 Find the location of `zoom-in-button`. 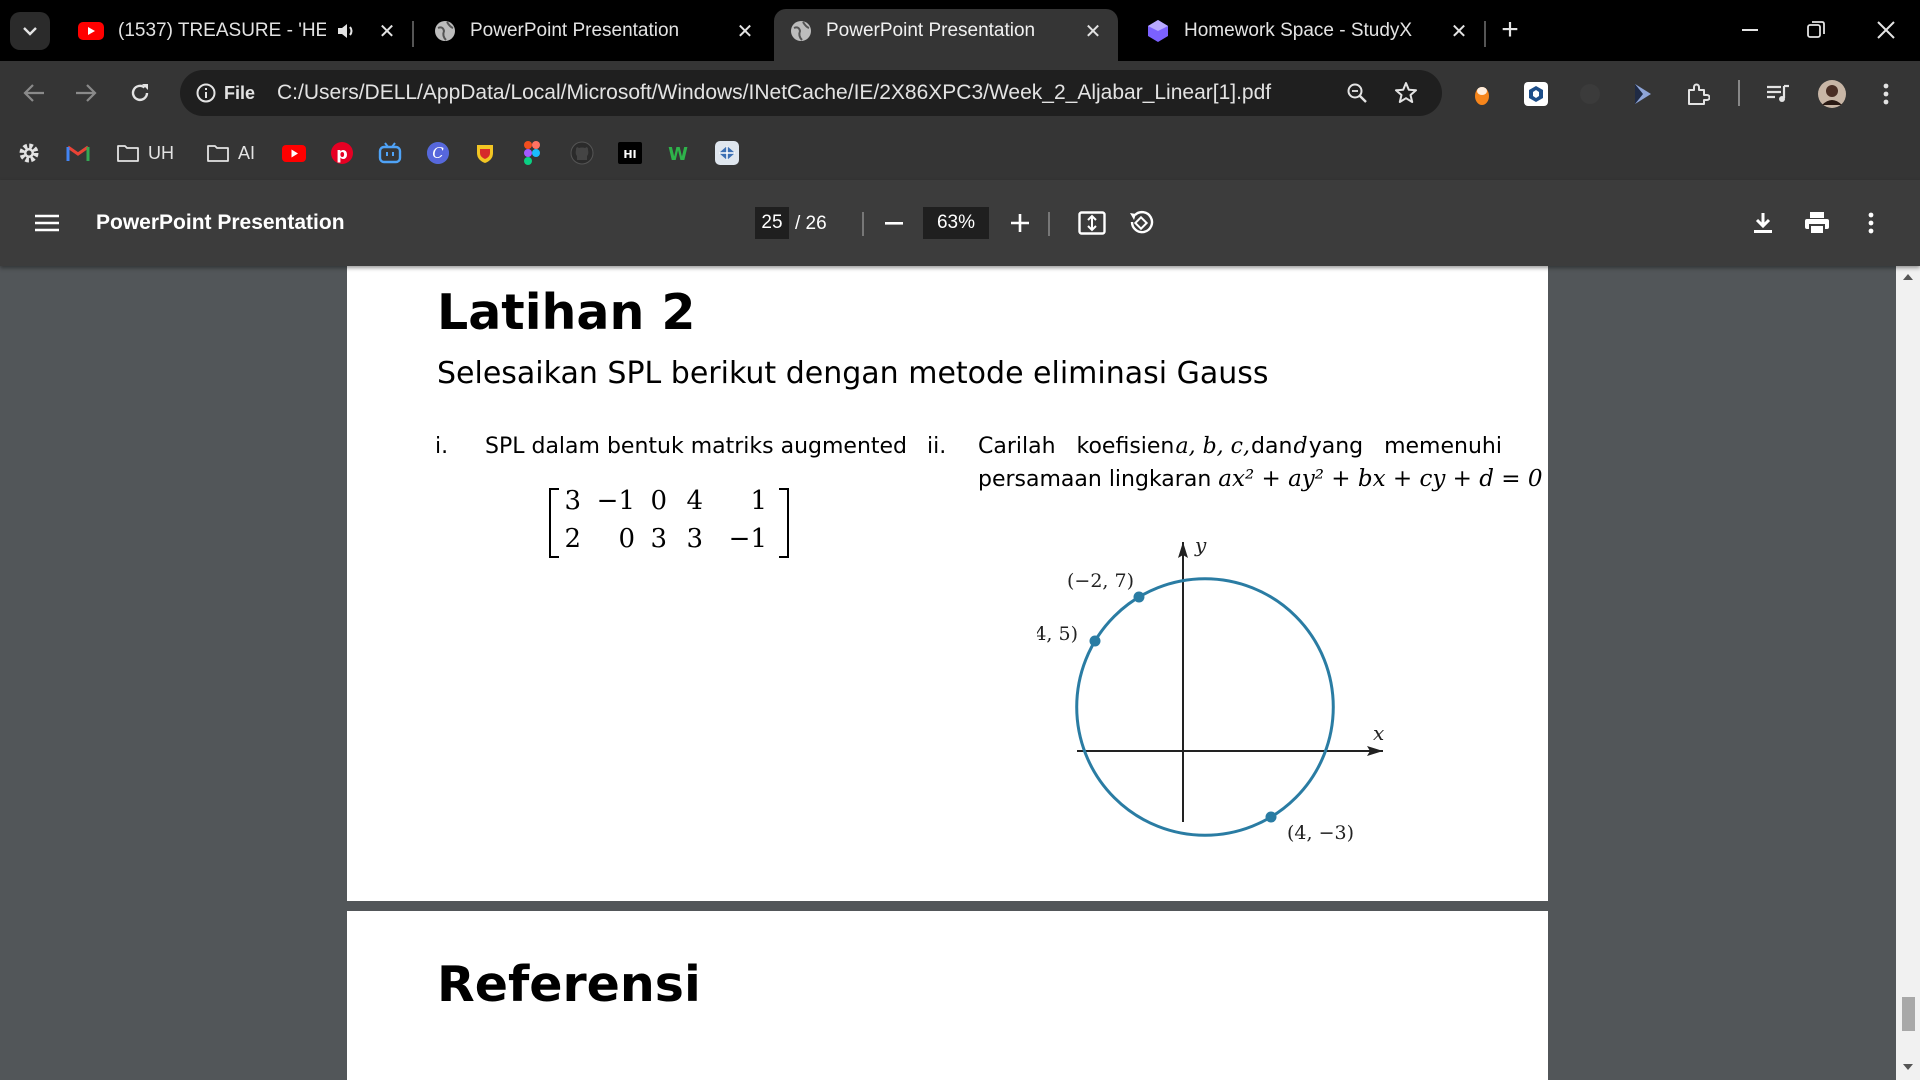

zoom-in-button is located at coordinates (1020, 223).